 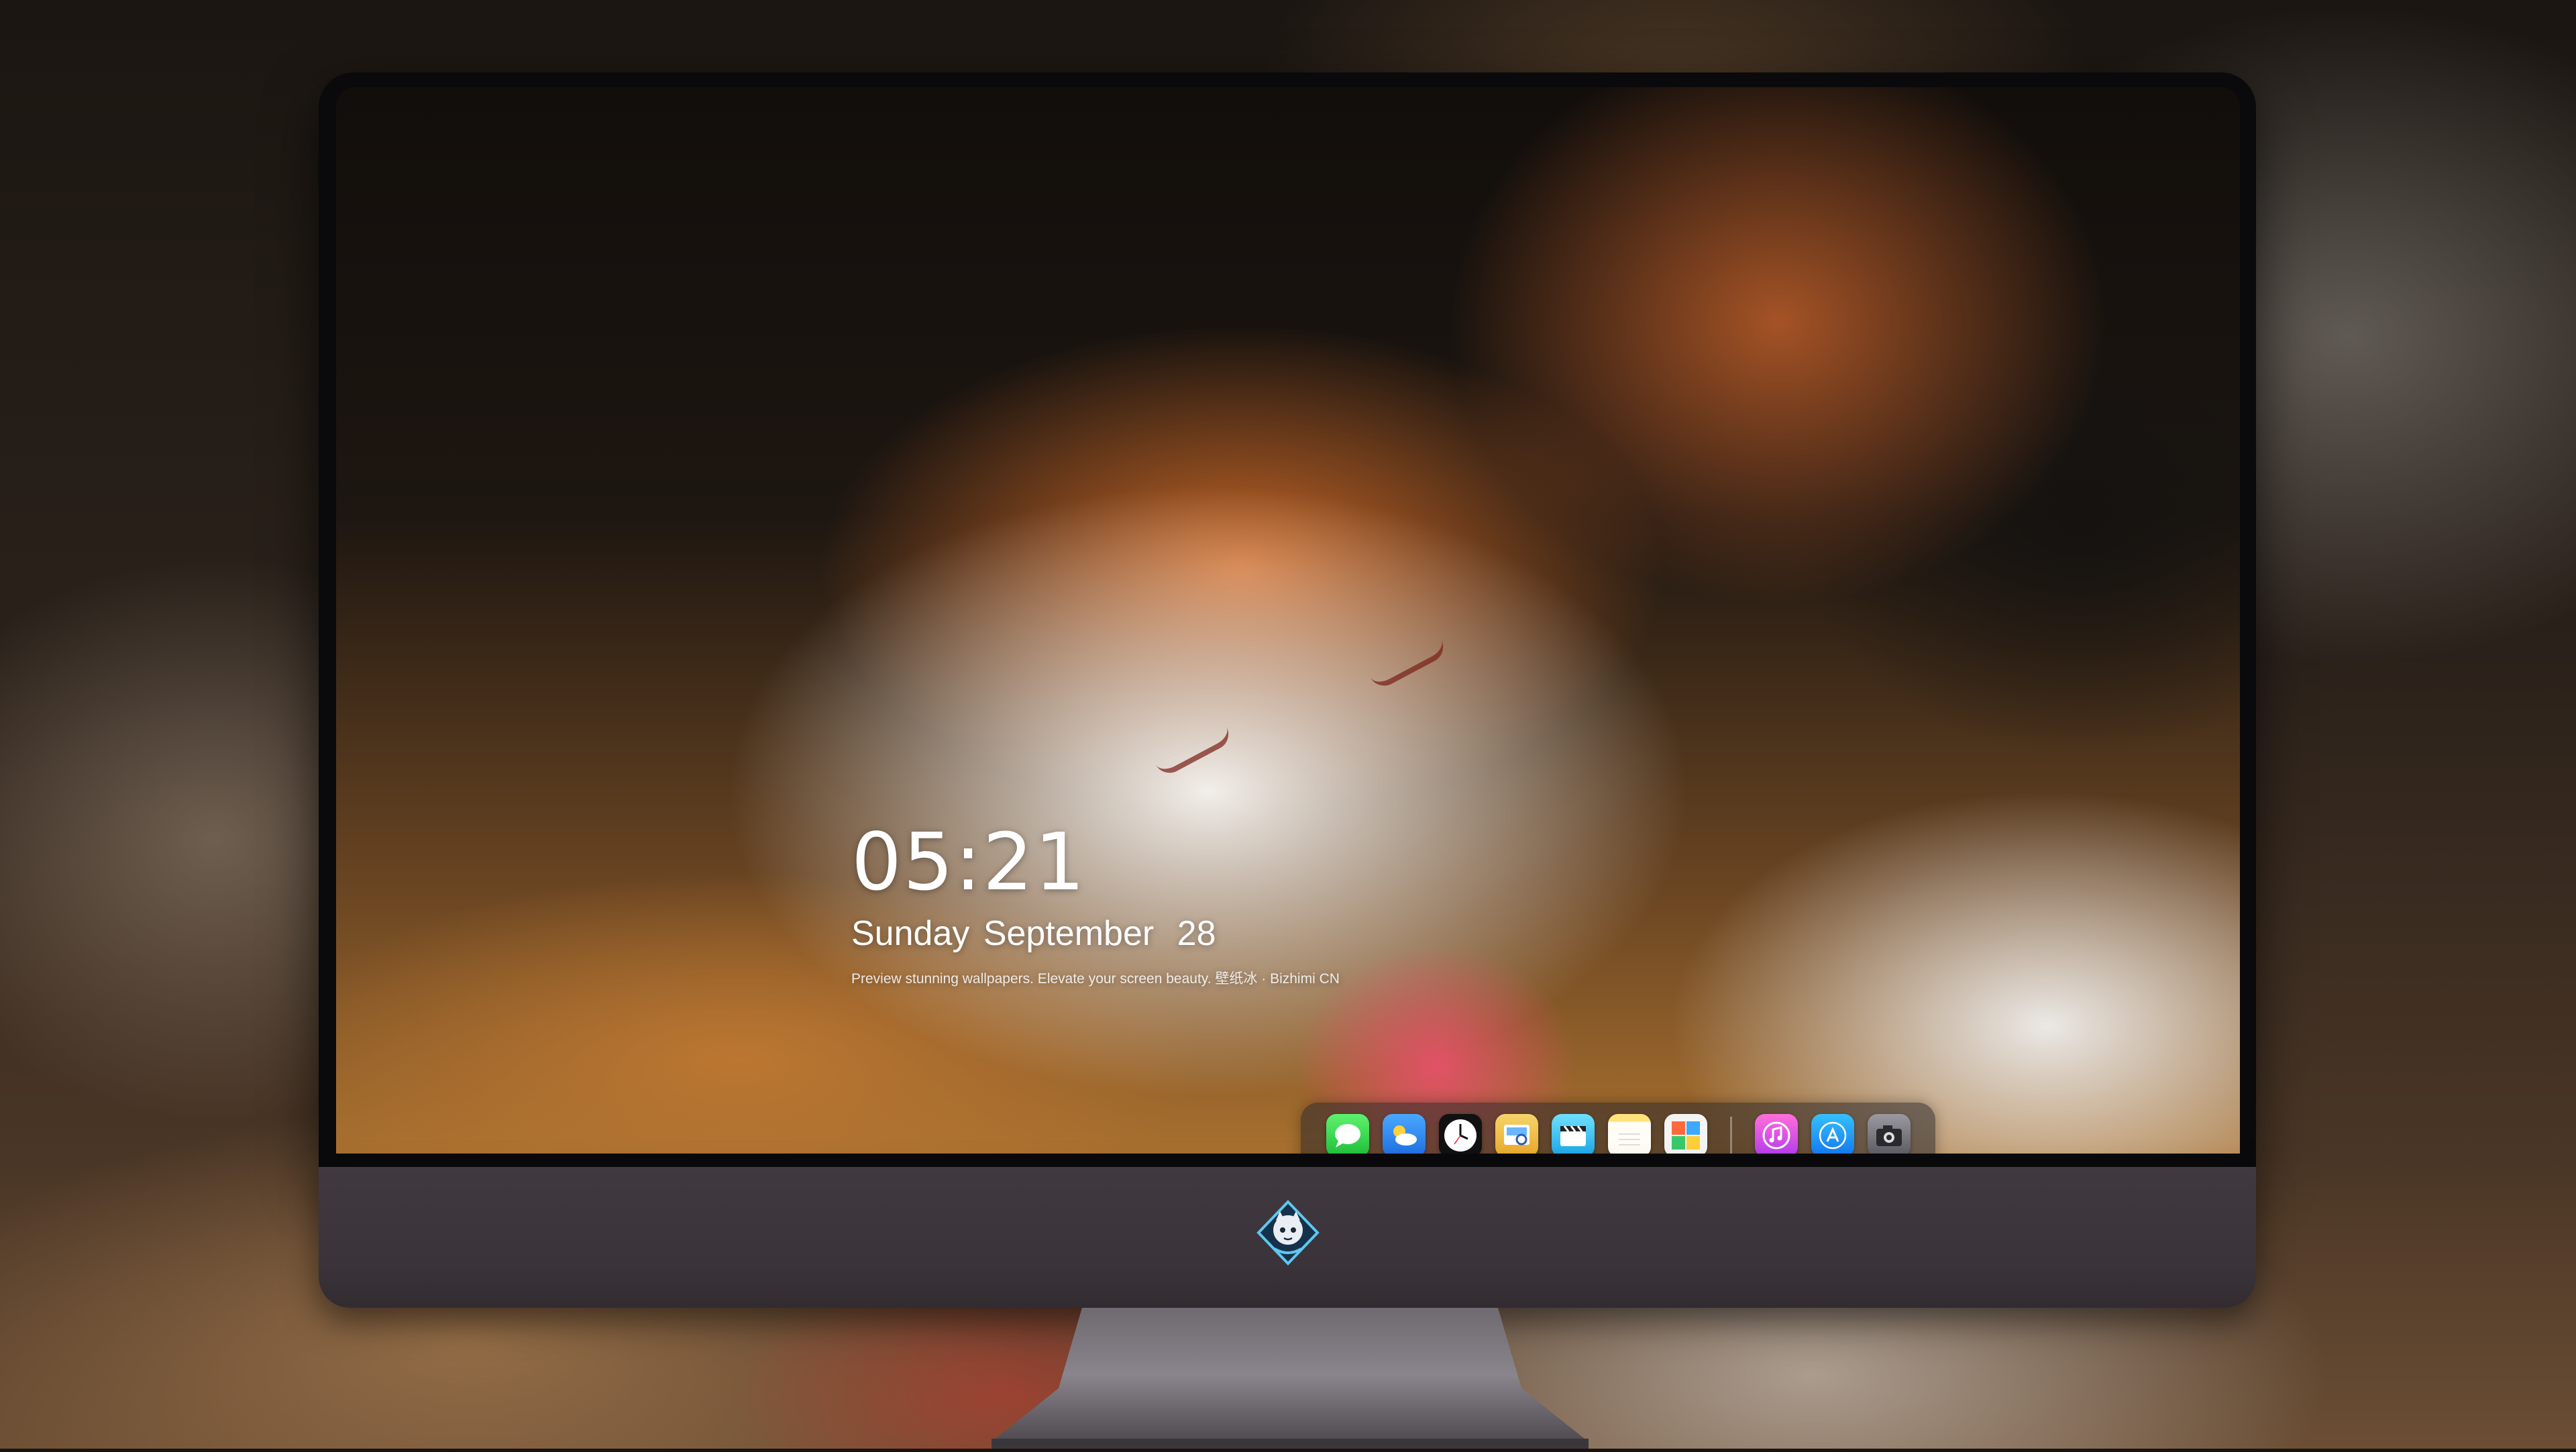 I want to click on notes-icon, so click(x=1629, y=1134).